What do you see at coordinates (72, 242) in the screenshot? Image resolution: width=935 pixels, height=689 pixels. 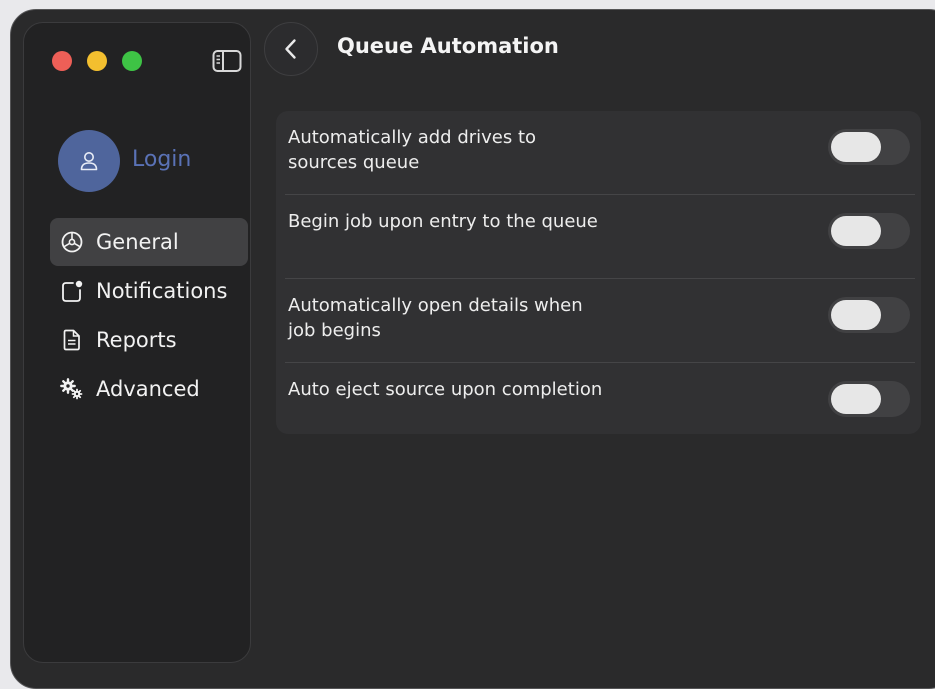 I see `gear-icon` at bounding box center [72, 242].